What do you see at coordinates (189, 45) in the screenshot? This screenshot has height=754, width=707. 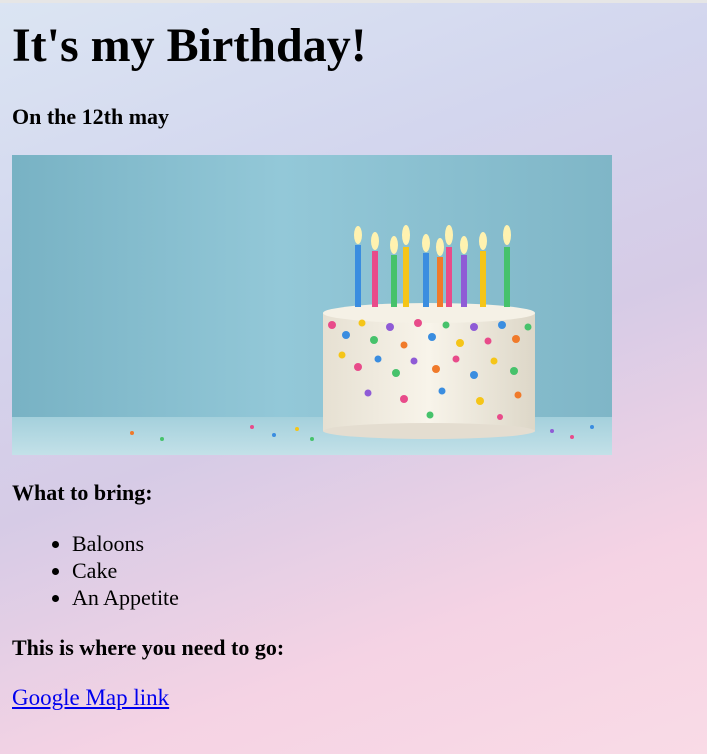 I see `page-title: It's my Birthday!` at bounding box center [189, 45].